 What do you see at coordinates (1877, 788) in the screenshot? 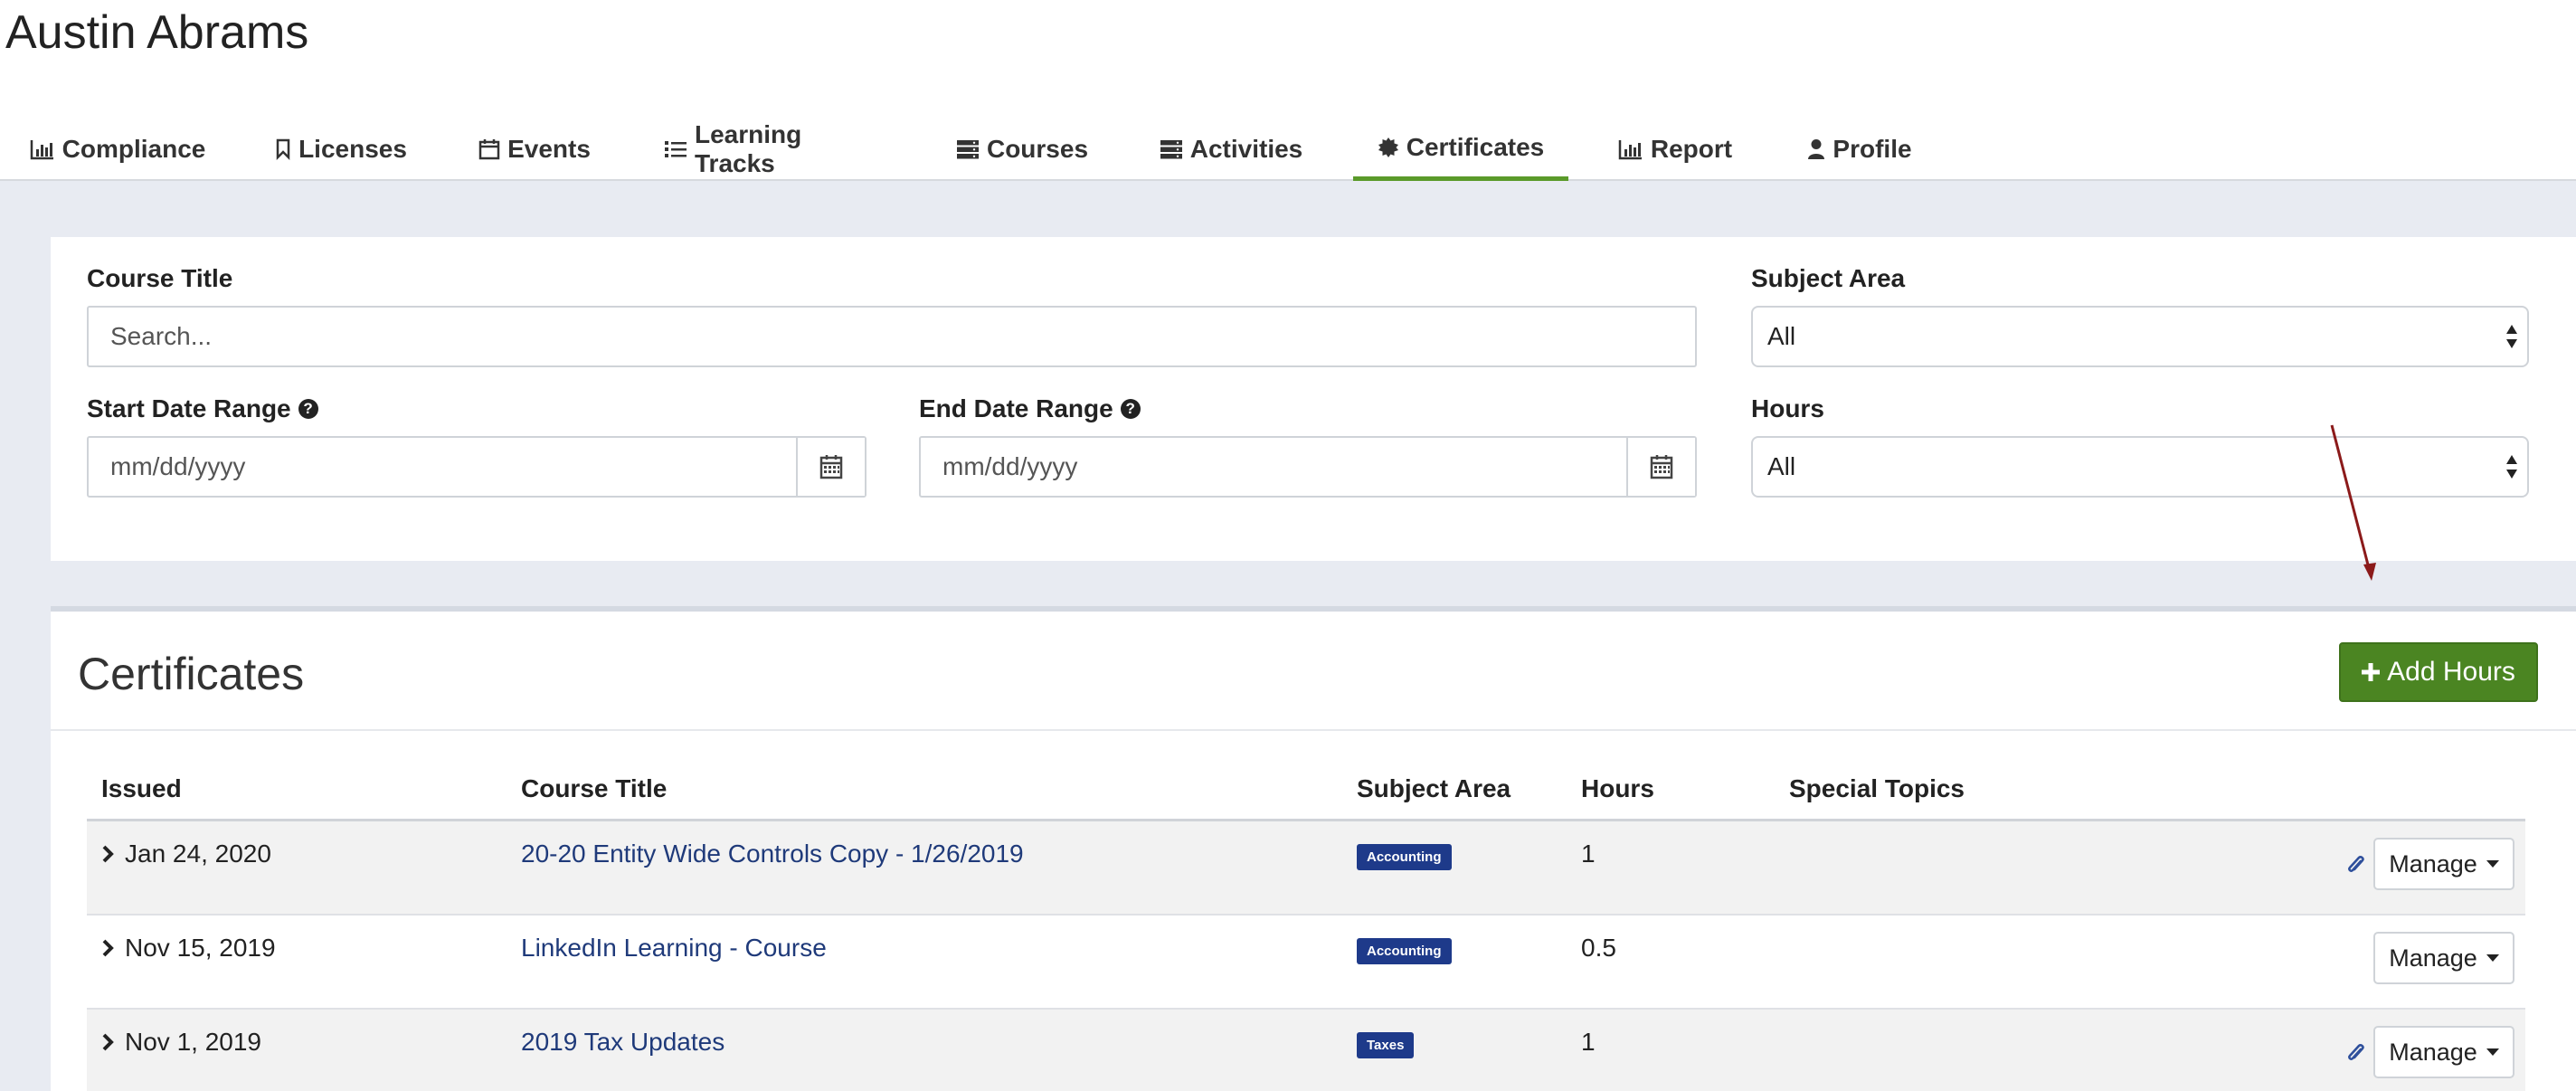
I see `column-header-special-topics: Special Topics` at bounding box center [1877, 788].